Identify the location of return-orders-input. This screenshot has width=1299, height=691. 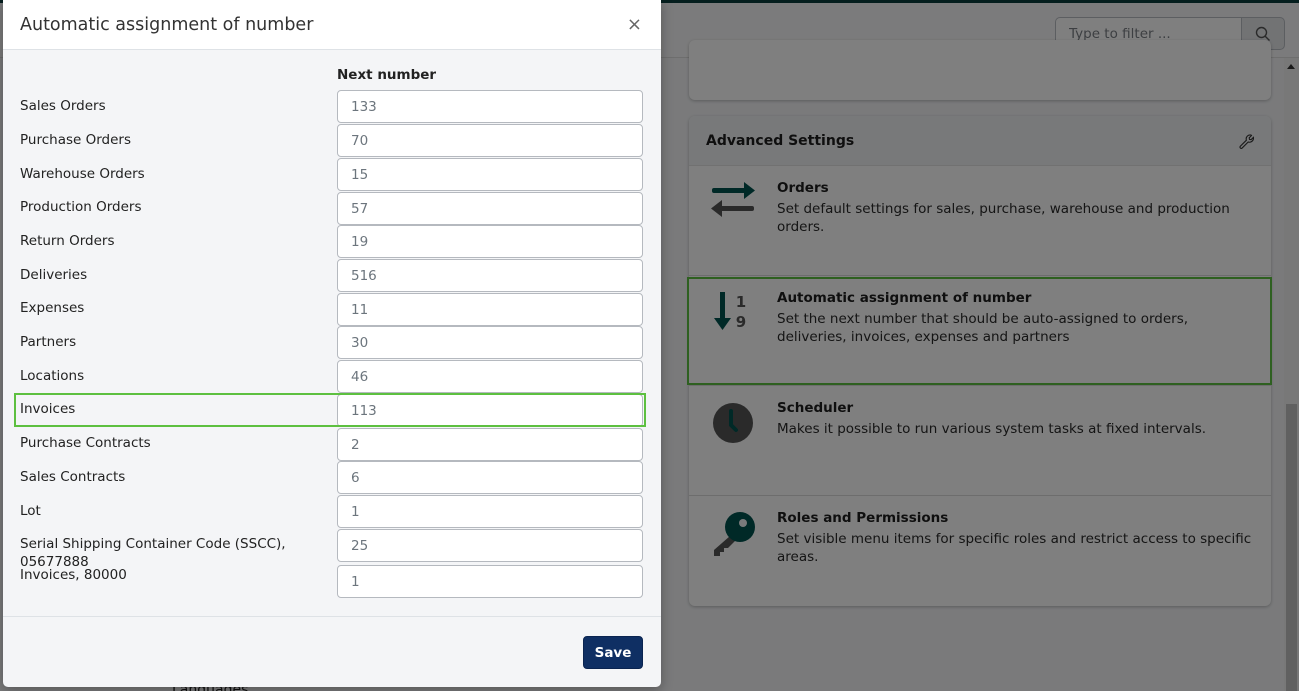
(490, 241).